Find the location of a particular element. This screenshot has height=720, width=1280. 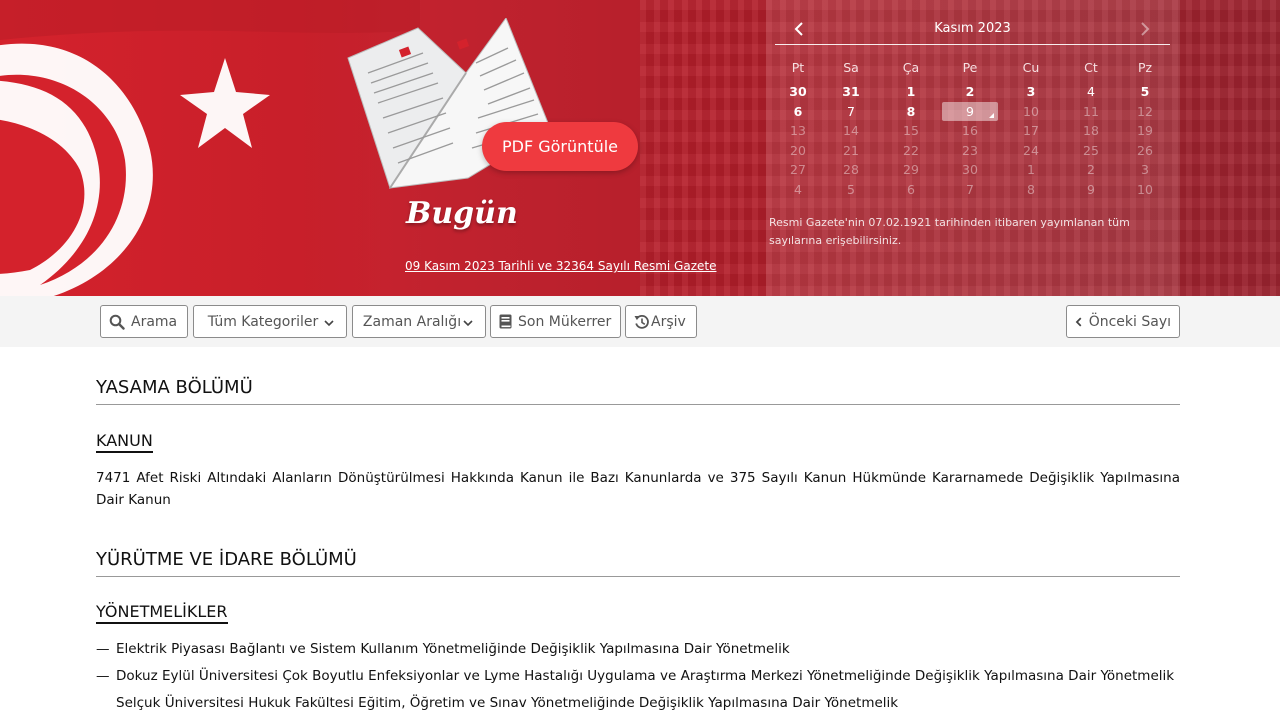

search-button-label: Arama is located at coordinates (154, 321).